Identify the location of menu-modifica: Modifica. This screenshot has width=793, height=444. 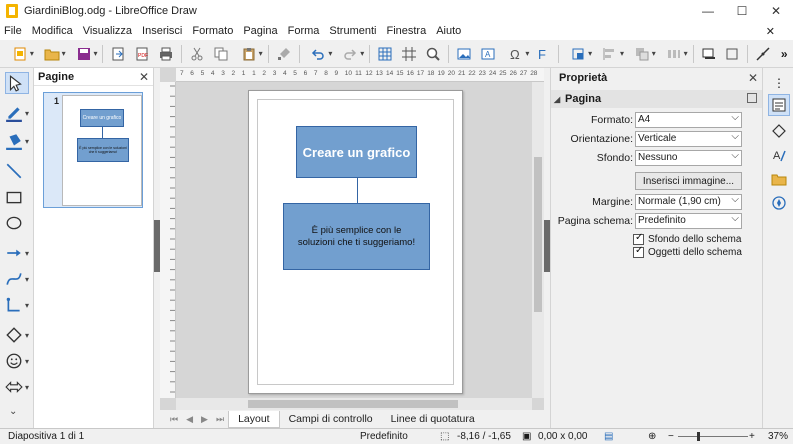
(52, 31).